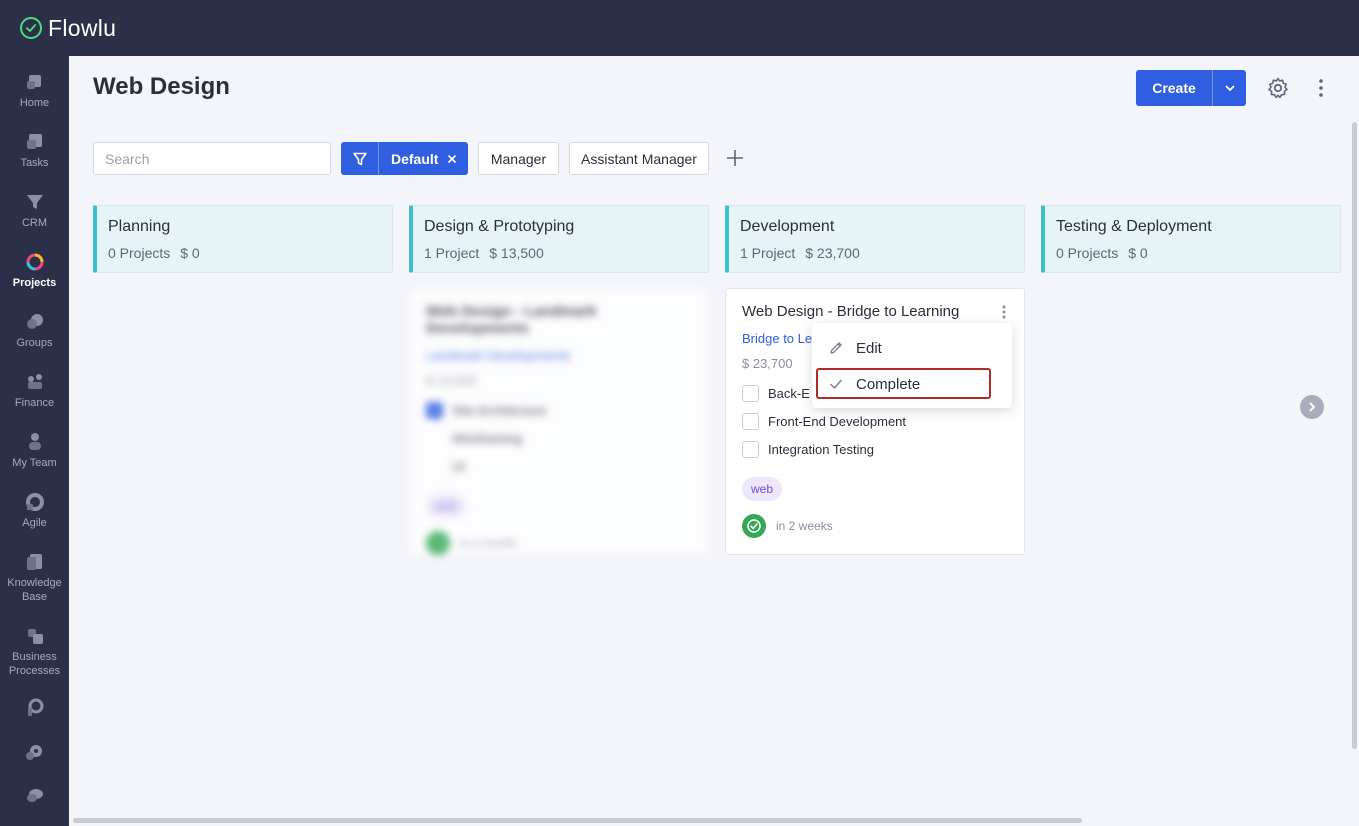 This screenshot has width=1359, height=826. What do you see at coordinates (34, 103) in the screenshot?
I see `sidebar-item-label: Home` at bounding box center [34, 103].